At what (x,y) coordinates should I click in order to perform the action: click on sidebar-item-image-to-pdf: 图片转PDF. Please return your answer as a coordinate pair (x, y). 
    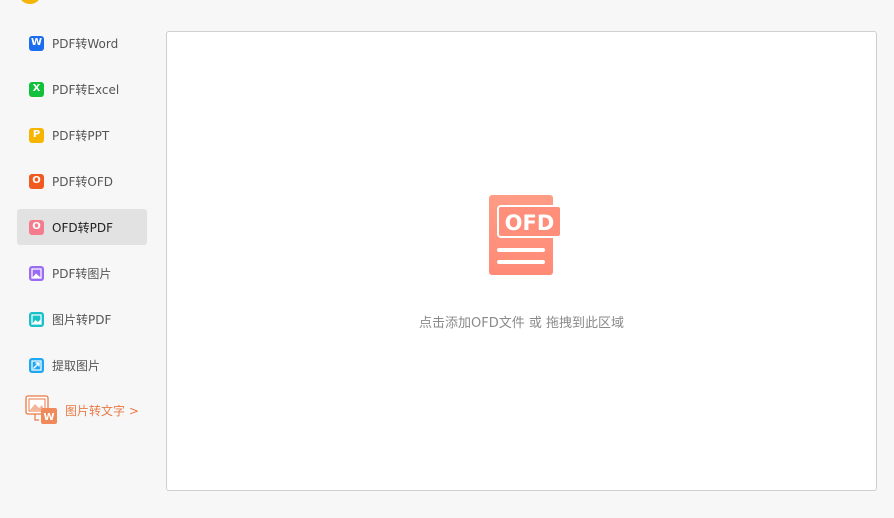
    Looking at the image, I should click on (82, 319).